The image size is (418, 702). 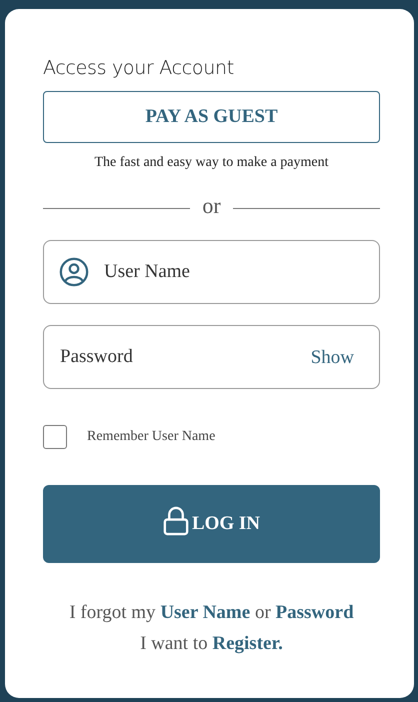 What do you see at coordinates (55, 437) in the screenshot?
I see `remember-checkbox` at bounding box center [55, 437].